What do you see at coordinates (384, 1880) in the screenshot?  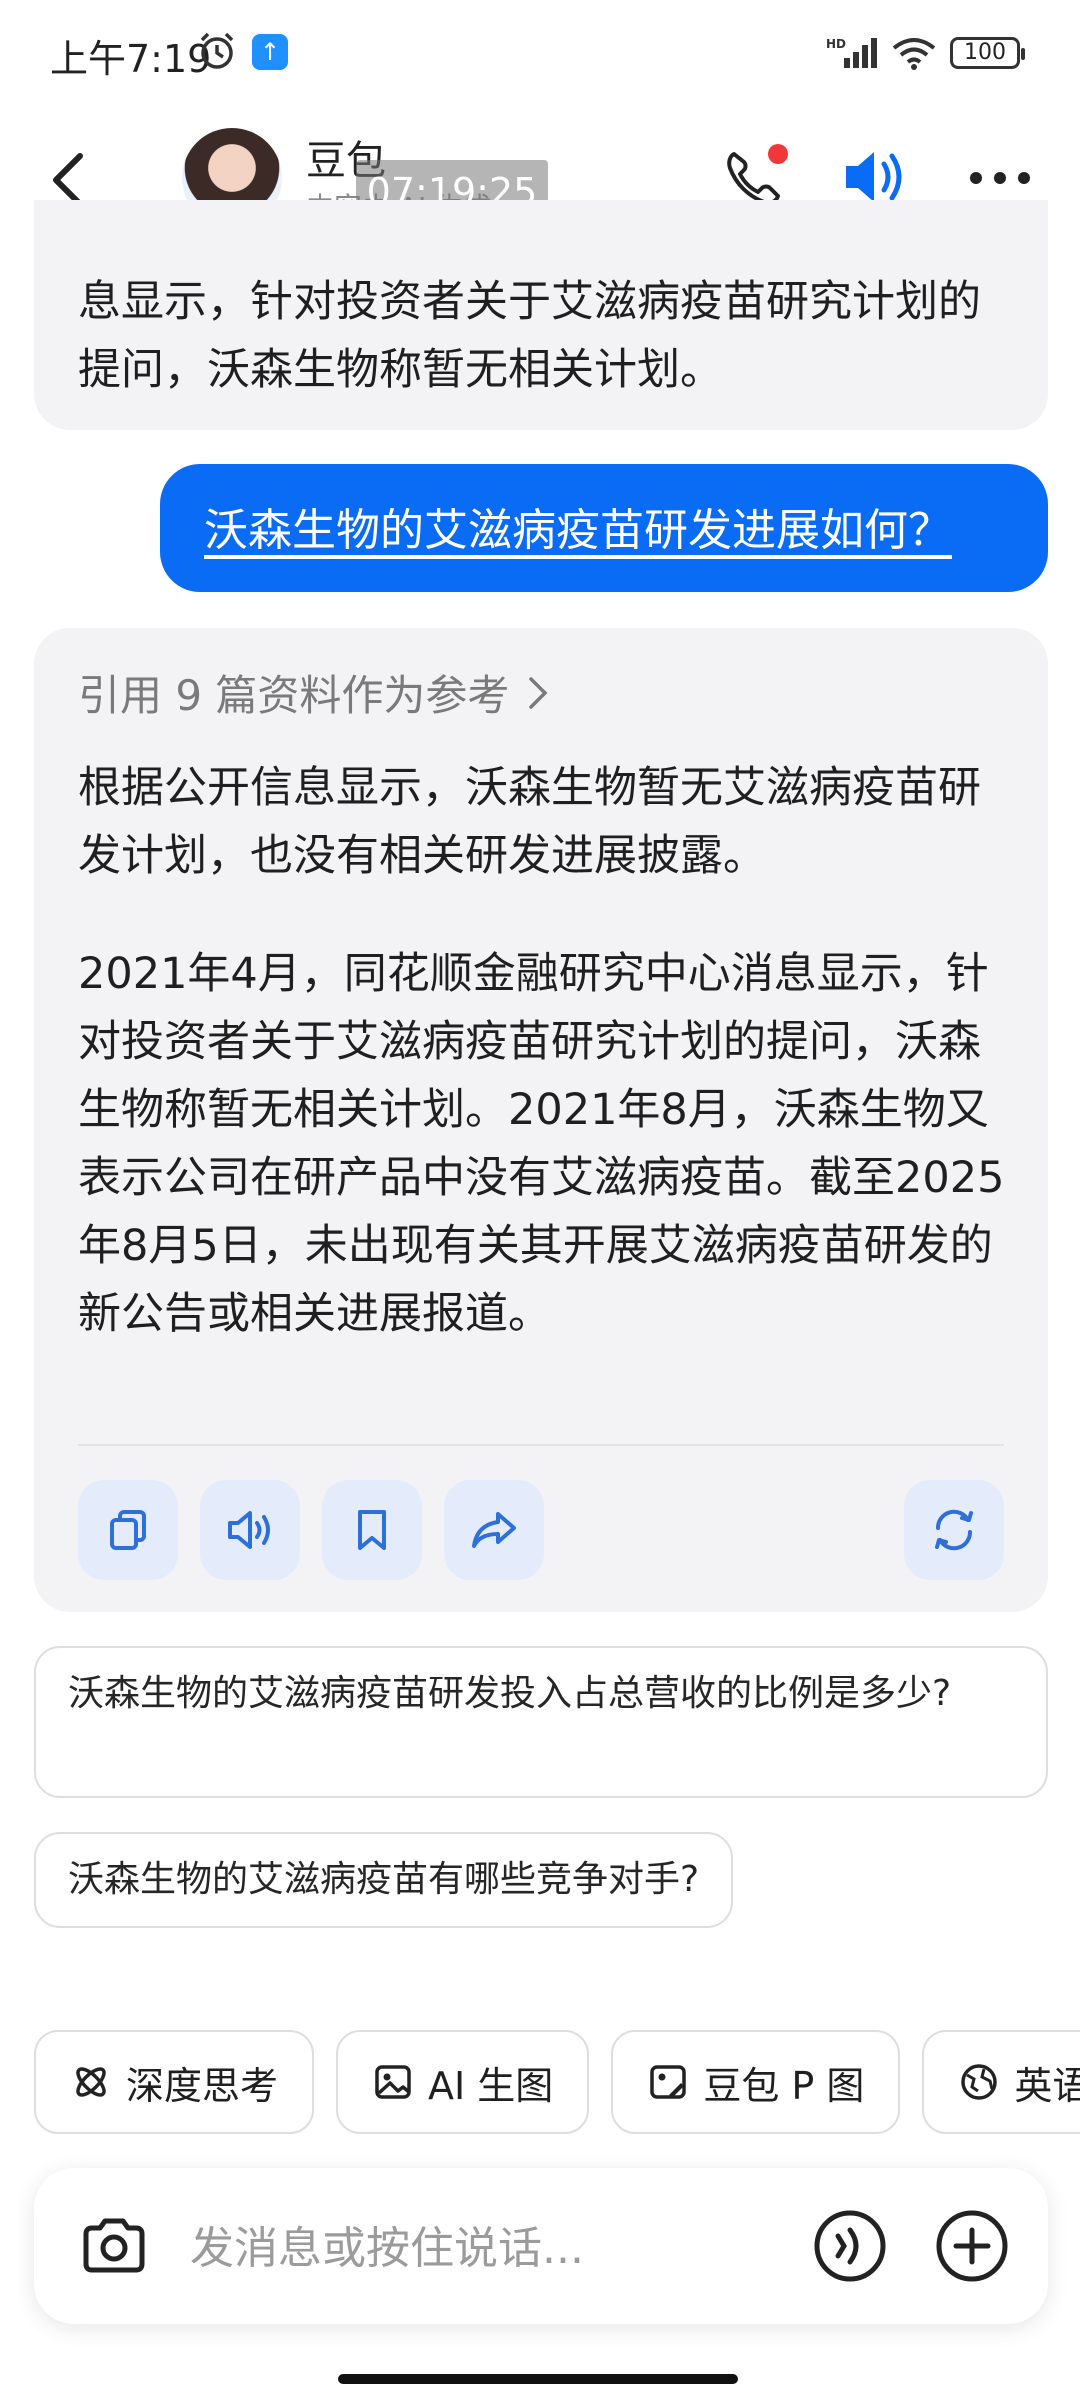 I see `suggestion-chip: 沃森生物的艾滋病疫苗有哪些竞争对手?` at bounding box center [384, 1880].